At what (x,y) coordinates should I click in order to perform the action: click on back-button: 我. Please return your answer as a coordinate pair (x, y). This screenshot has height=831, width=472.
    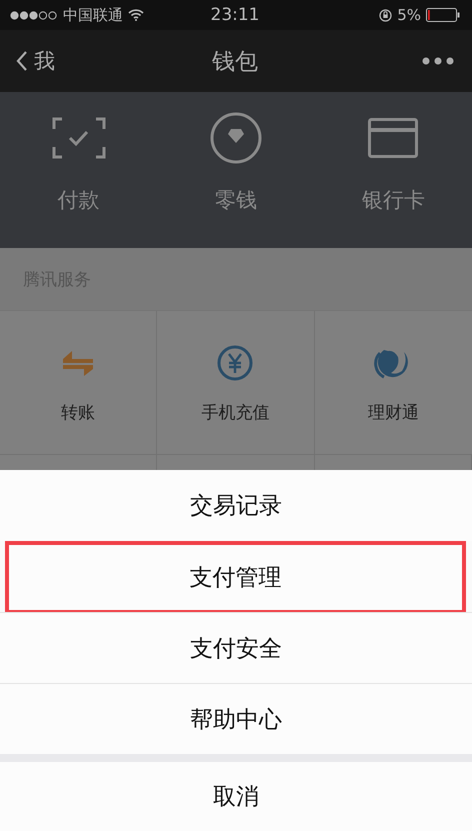
    Looking at the image, I should click on (51, 61).